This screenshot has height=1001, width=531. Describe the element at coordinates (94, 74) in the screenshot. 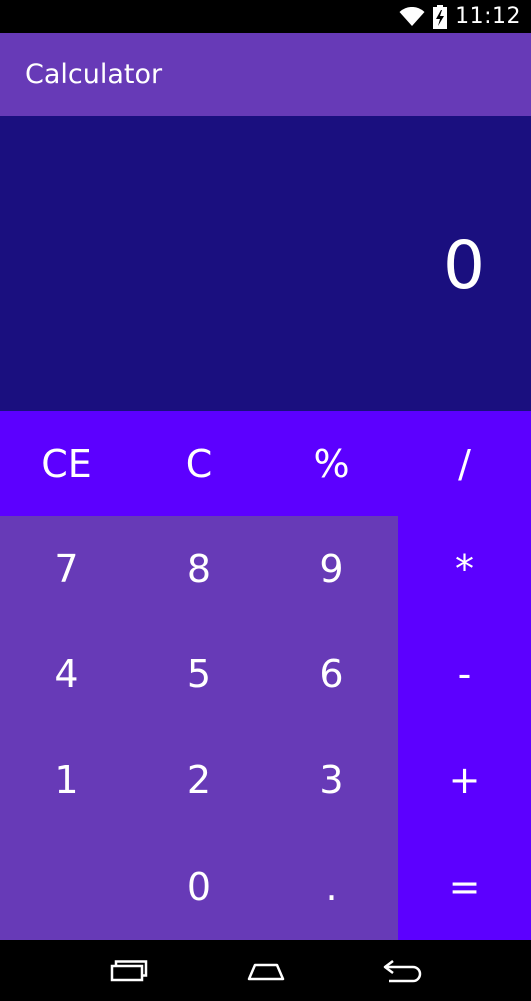

I see `app-title: Calculator` at that location.